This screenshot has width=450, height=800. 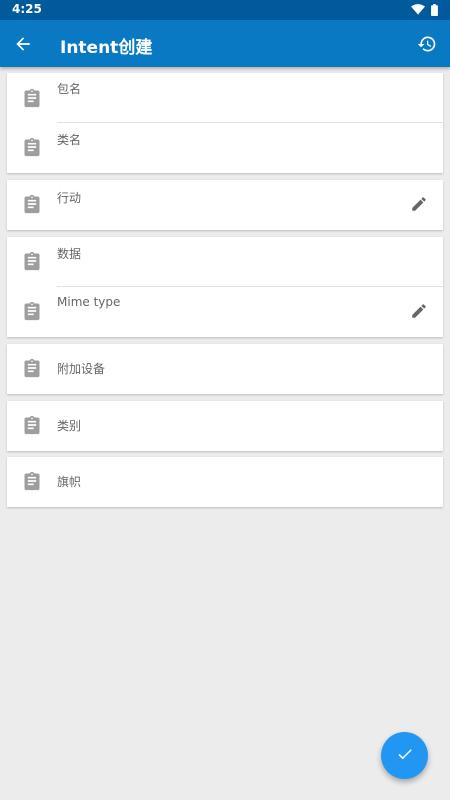 I want to click on category-field: 类别, so click(x=225, y=426).